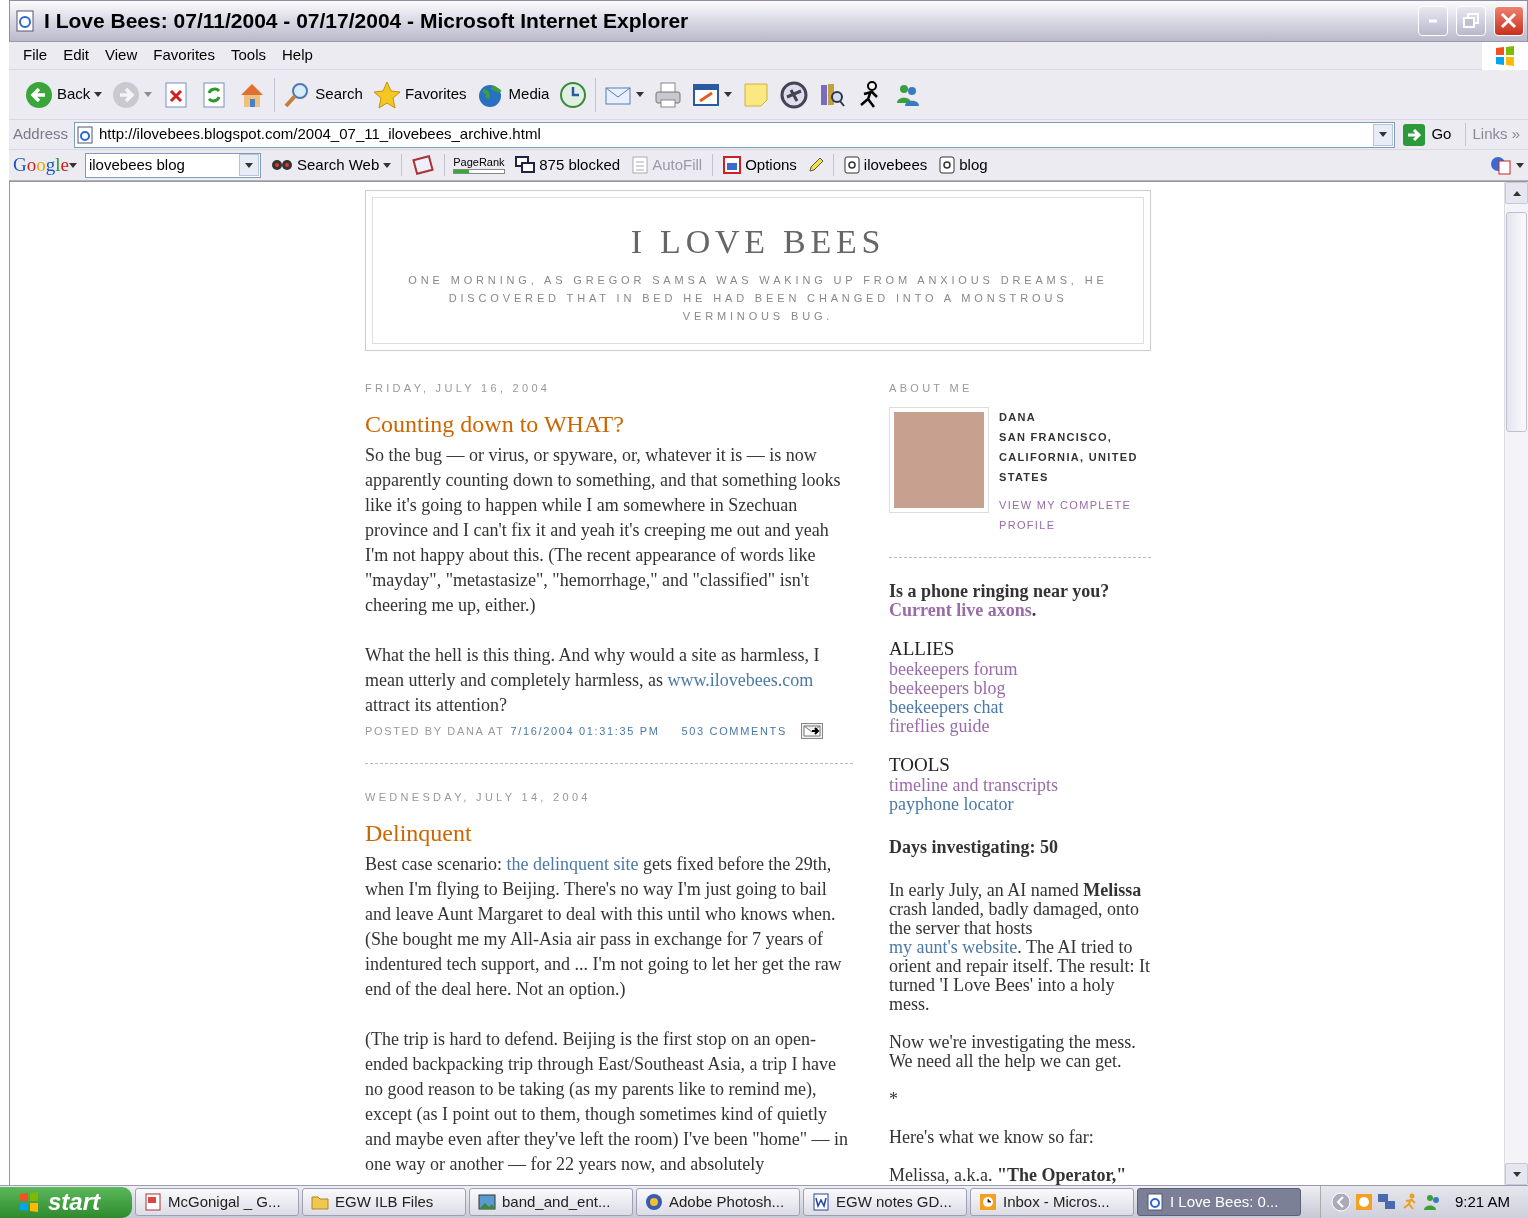 The image size is (1528, 1218). I want to click on paragraph: In early July, an AI named Melissa crash landed, badly damaged, onto the server that hosts my aunt's website. The AI tried to orient and repair itself. The result: It turned 'I Love Bees' into a holy mess., so click(1020, 947).